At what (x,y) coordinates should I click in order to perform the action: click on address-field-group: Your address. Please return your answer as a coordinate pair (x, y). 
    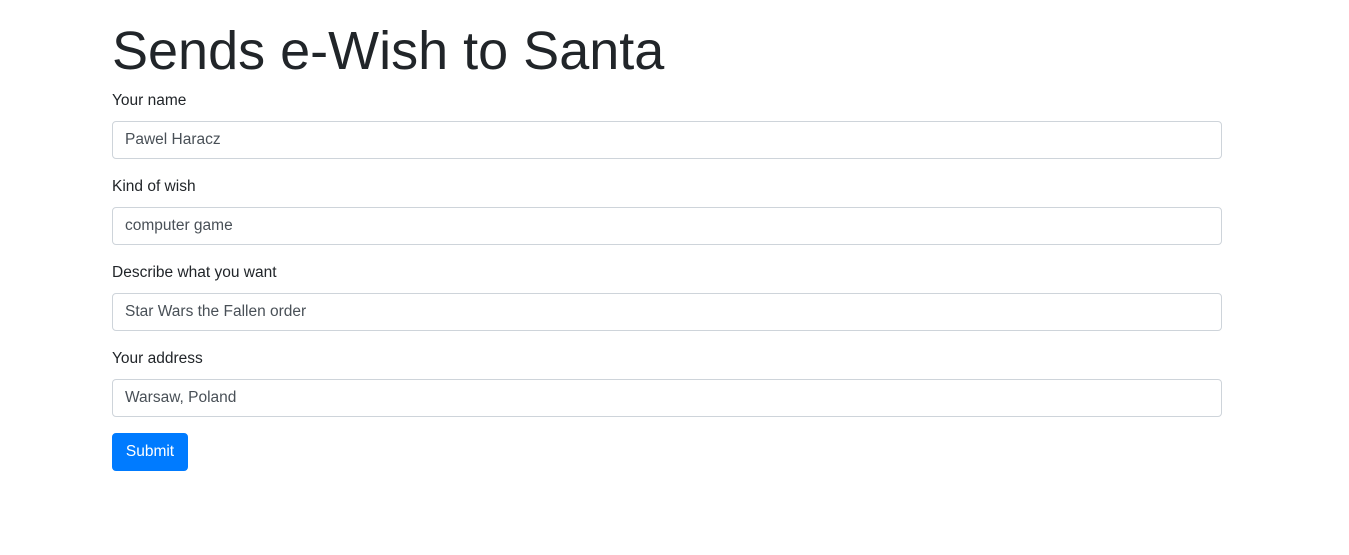
    Looking at the image, I should click on (667, 383).